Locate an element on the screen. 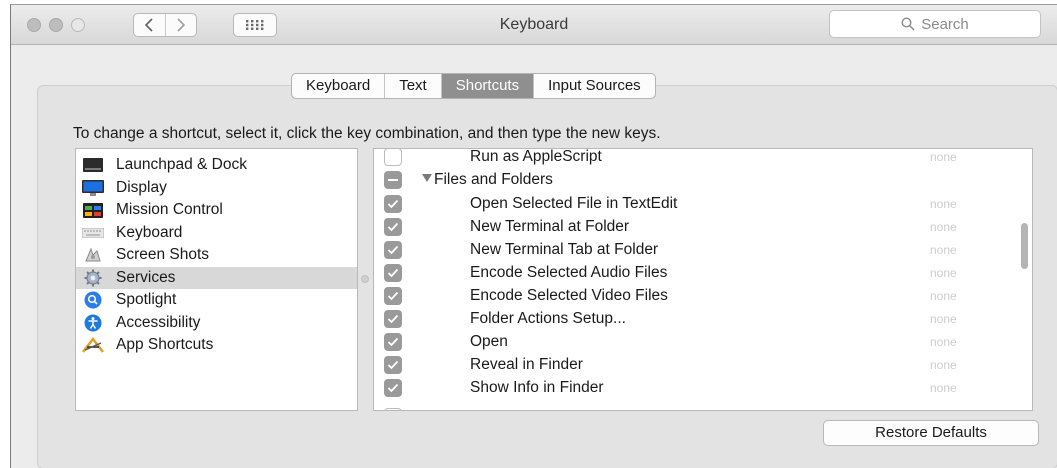 This screenshot has height=468, width=1057. shortcut-group-row: Files and Folders is located at coordinates (703, 179).